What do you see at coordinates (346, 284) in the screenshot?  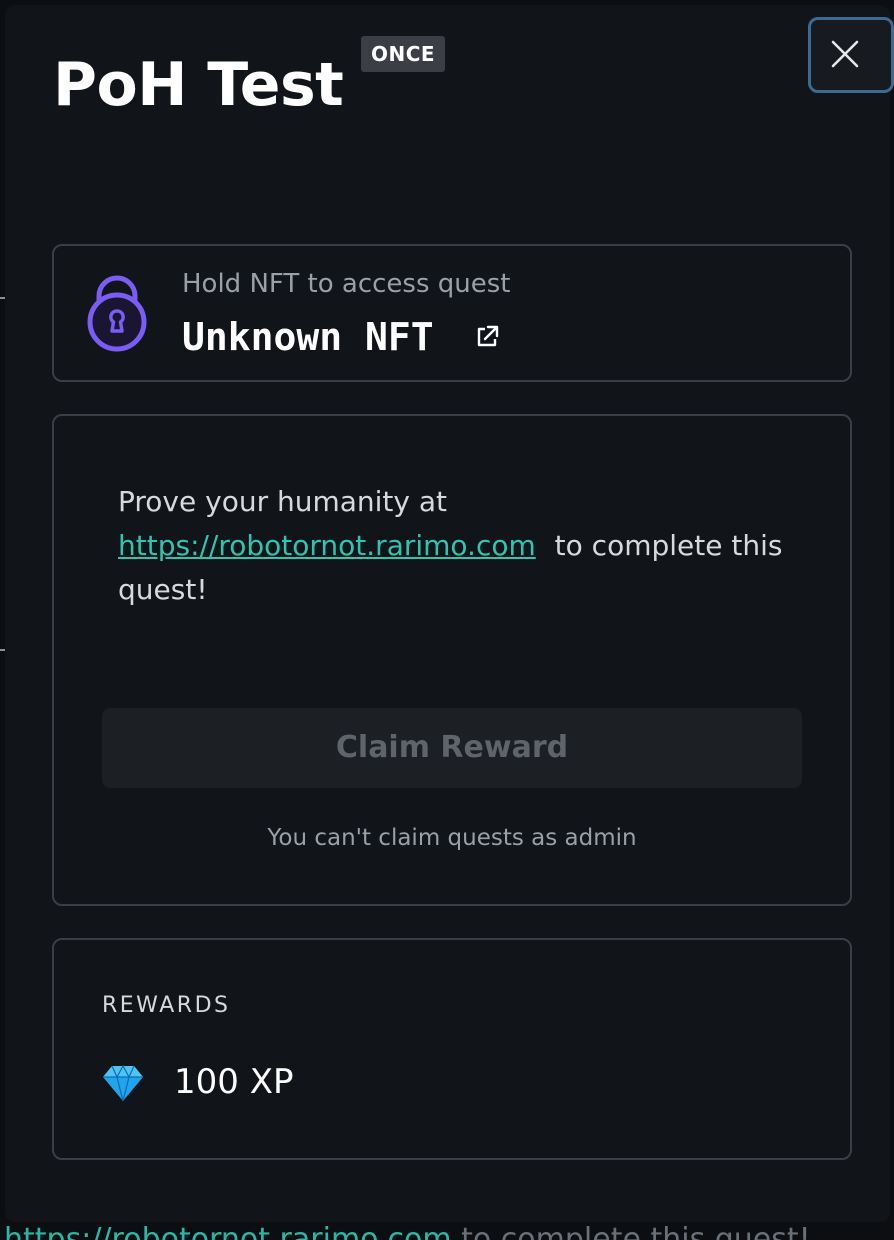 I see `nft-caption: Hold NFT to access quest` at bounding box center [346, 284].